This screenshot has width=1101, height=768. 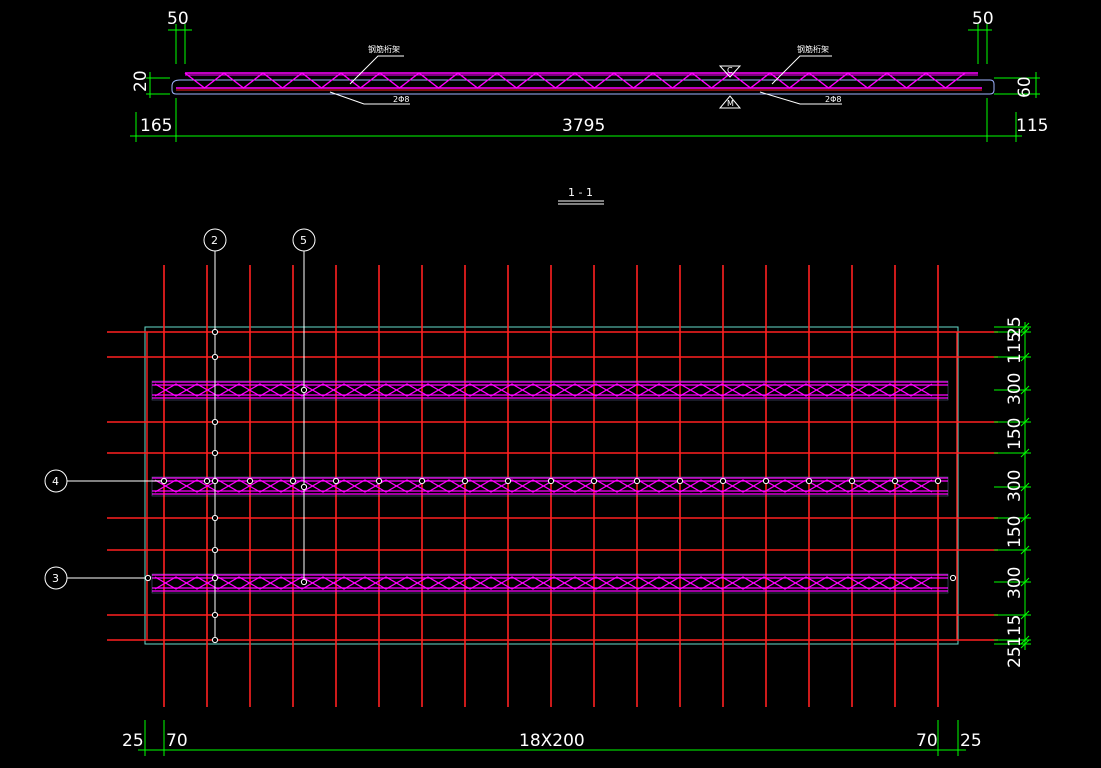 What do you see at coordinates (55, 481) in the screenshot?
I see `svg-text: 4` at bounding box center [55, 481].